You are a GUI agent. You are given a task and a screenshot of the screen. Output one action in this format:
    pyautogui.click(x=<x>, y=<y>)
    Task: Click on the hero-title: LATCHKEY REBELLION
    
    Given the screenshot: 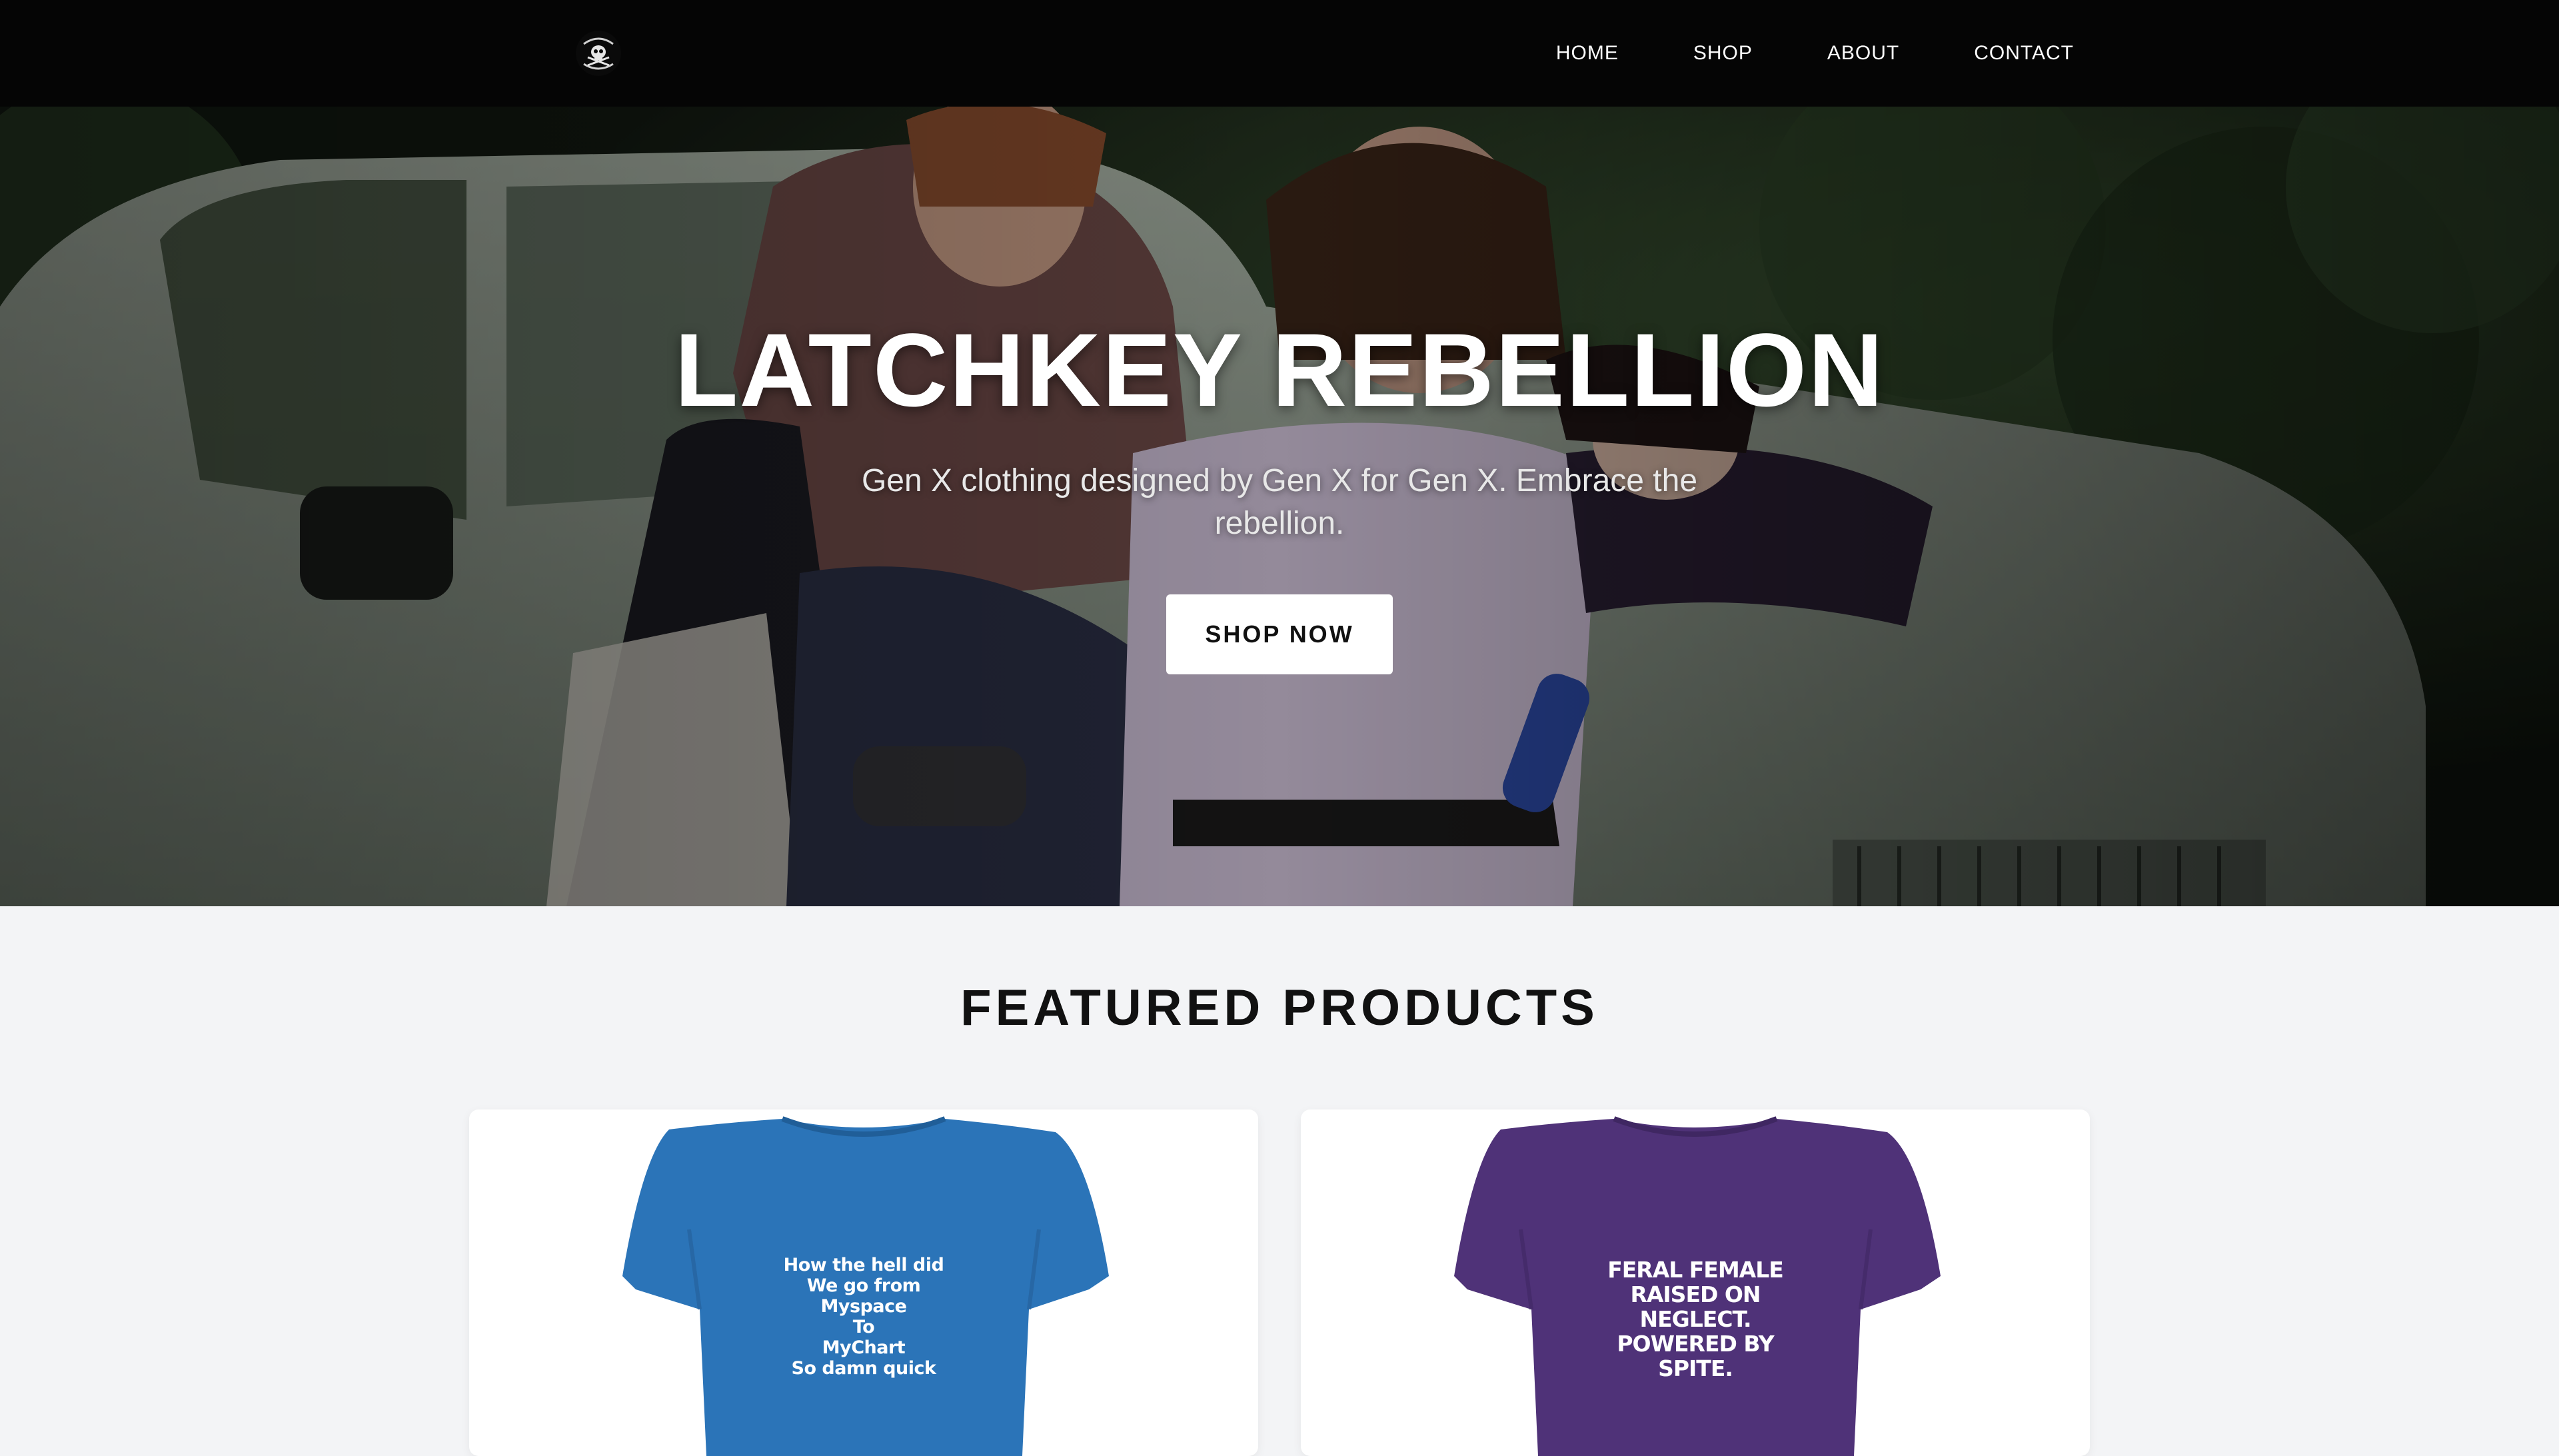 What is the action you would take?
    pyautogui.click(x=1279, y=370)
    